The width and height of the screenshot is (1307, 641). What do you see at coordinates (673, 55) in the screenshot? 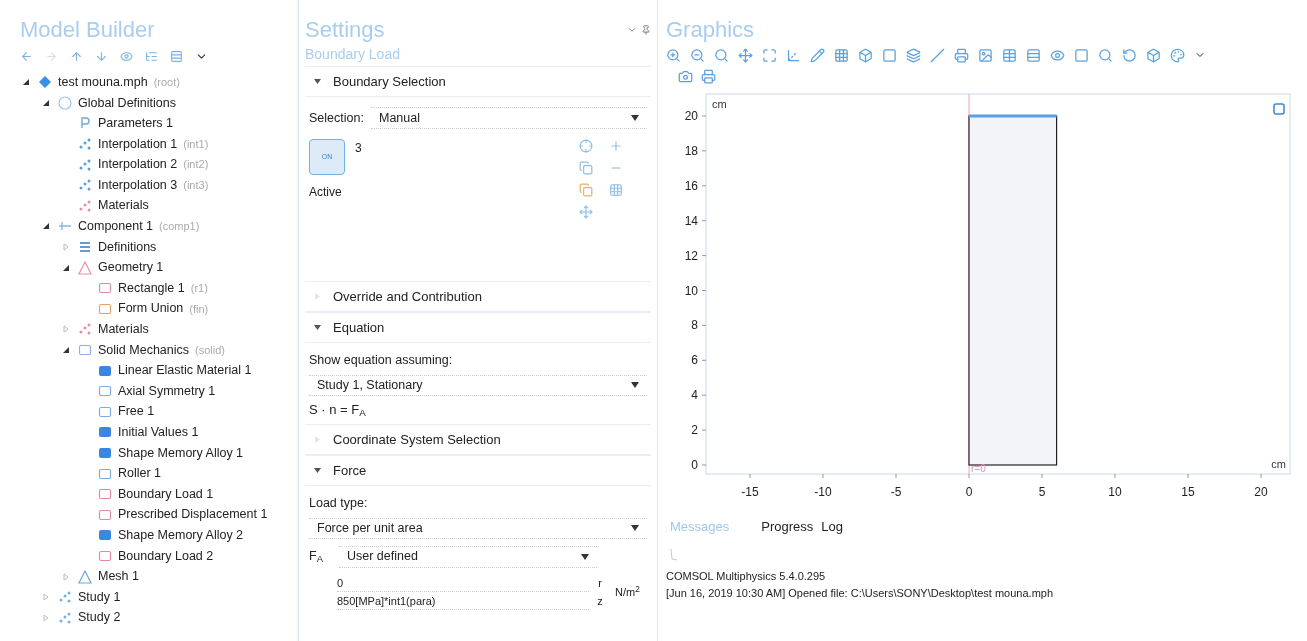
I see `zoom-in-icon` at bounding box center [673, 55].